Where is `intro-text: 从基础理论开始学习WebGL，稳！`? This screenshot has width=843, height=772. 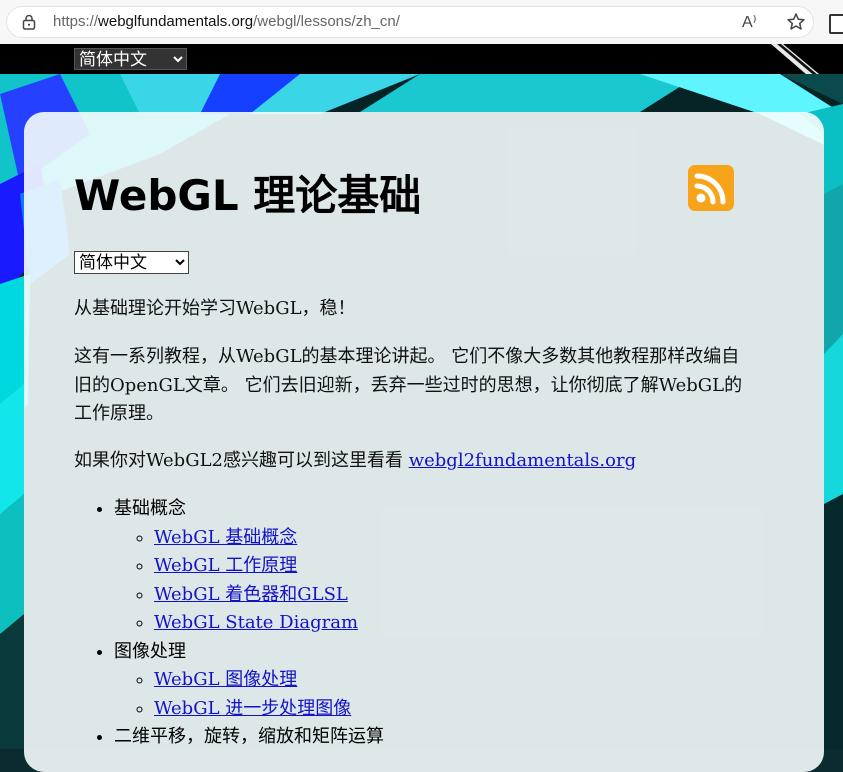 intro-text: 从基础理论开始学习WebGL，稳！ is located at coordinates (215, 308).